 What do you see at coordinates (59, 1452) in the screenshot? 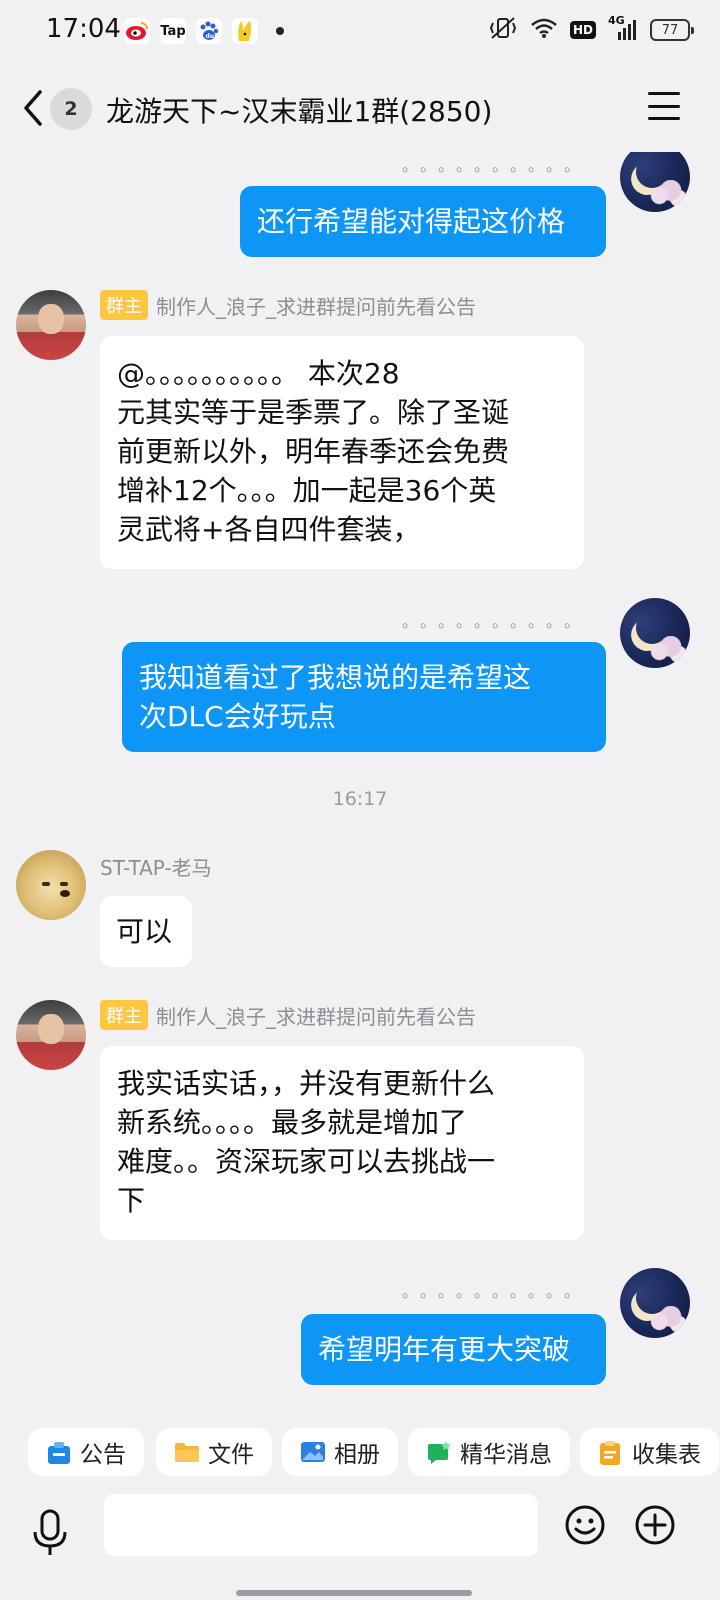
I see `announcement-icon` at bounding box center [59, 1452].